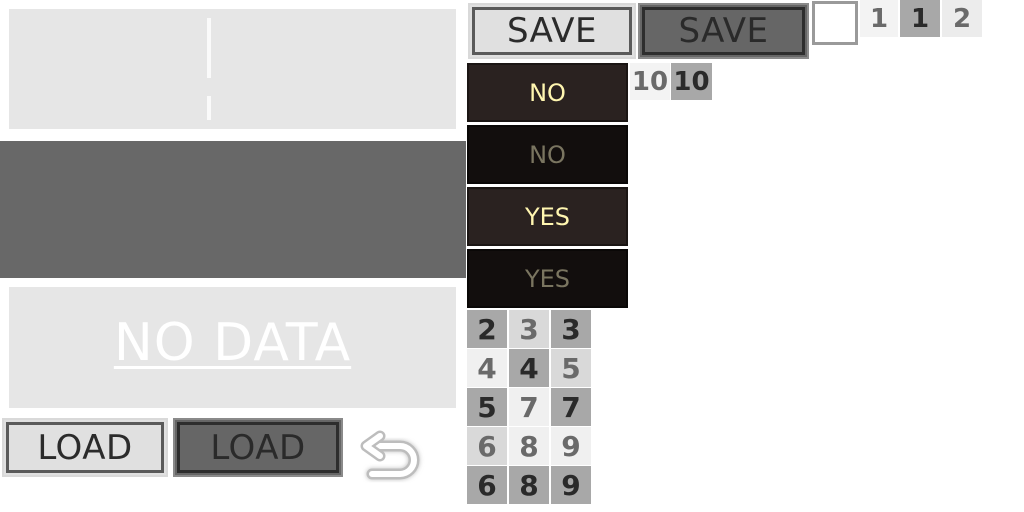 Image resolution: width=1024 pixels, height=512 pixels. Describe the element at coordinates (691, 81) in the screenshot. I see `page-number-selected: 10` at that location.